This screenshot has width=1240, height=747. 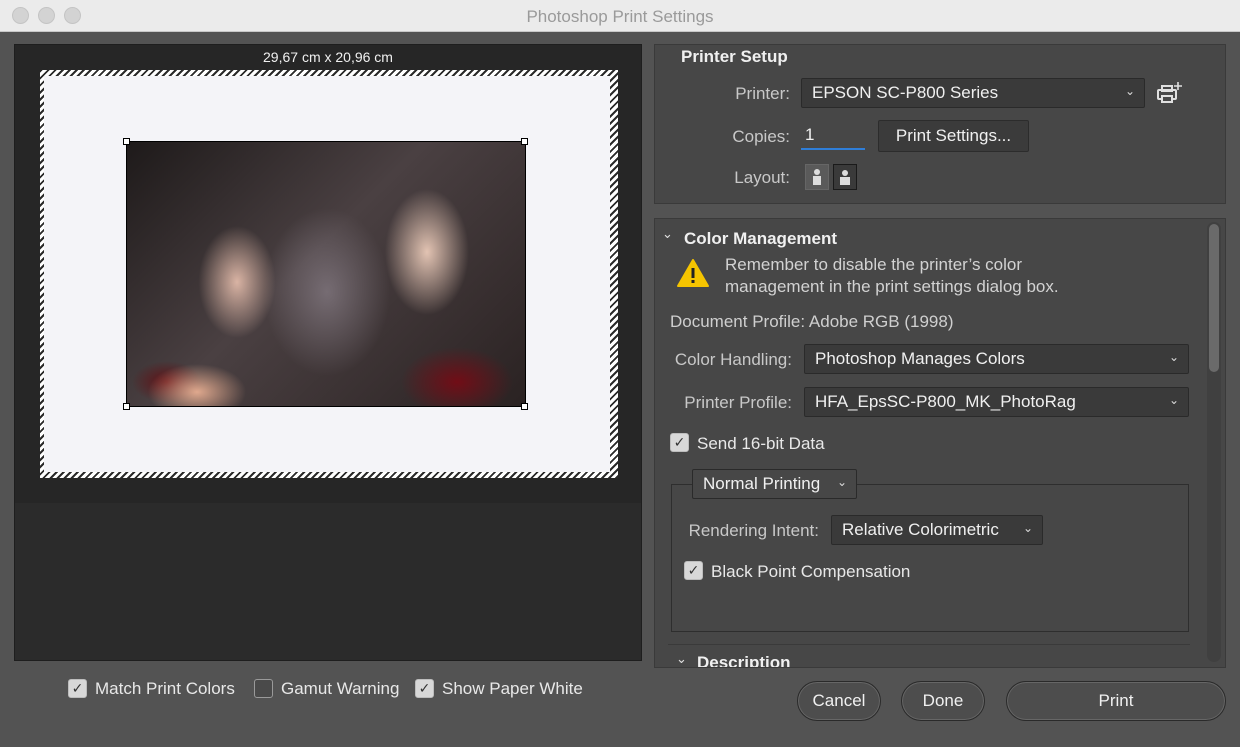 I want to click on cancel-button: Cancel, so click(x=839, y=701).